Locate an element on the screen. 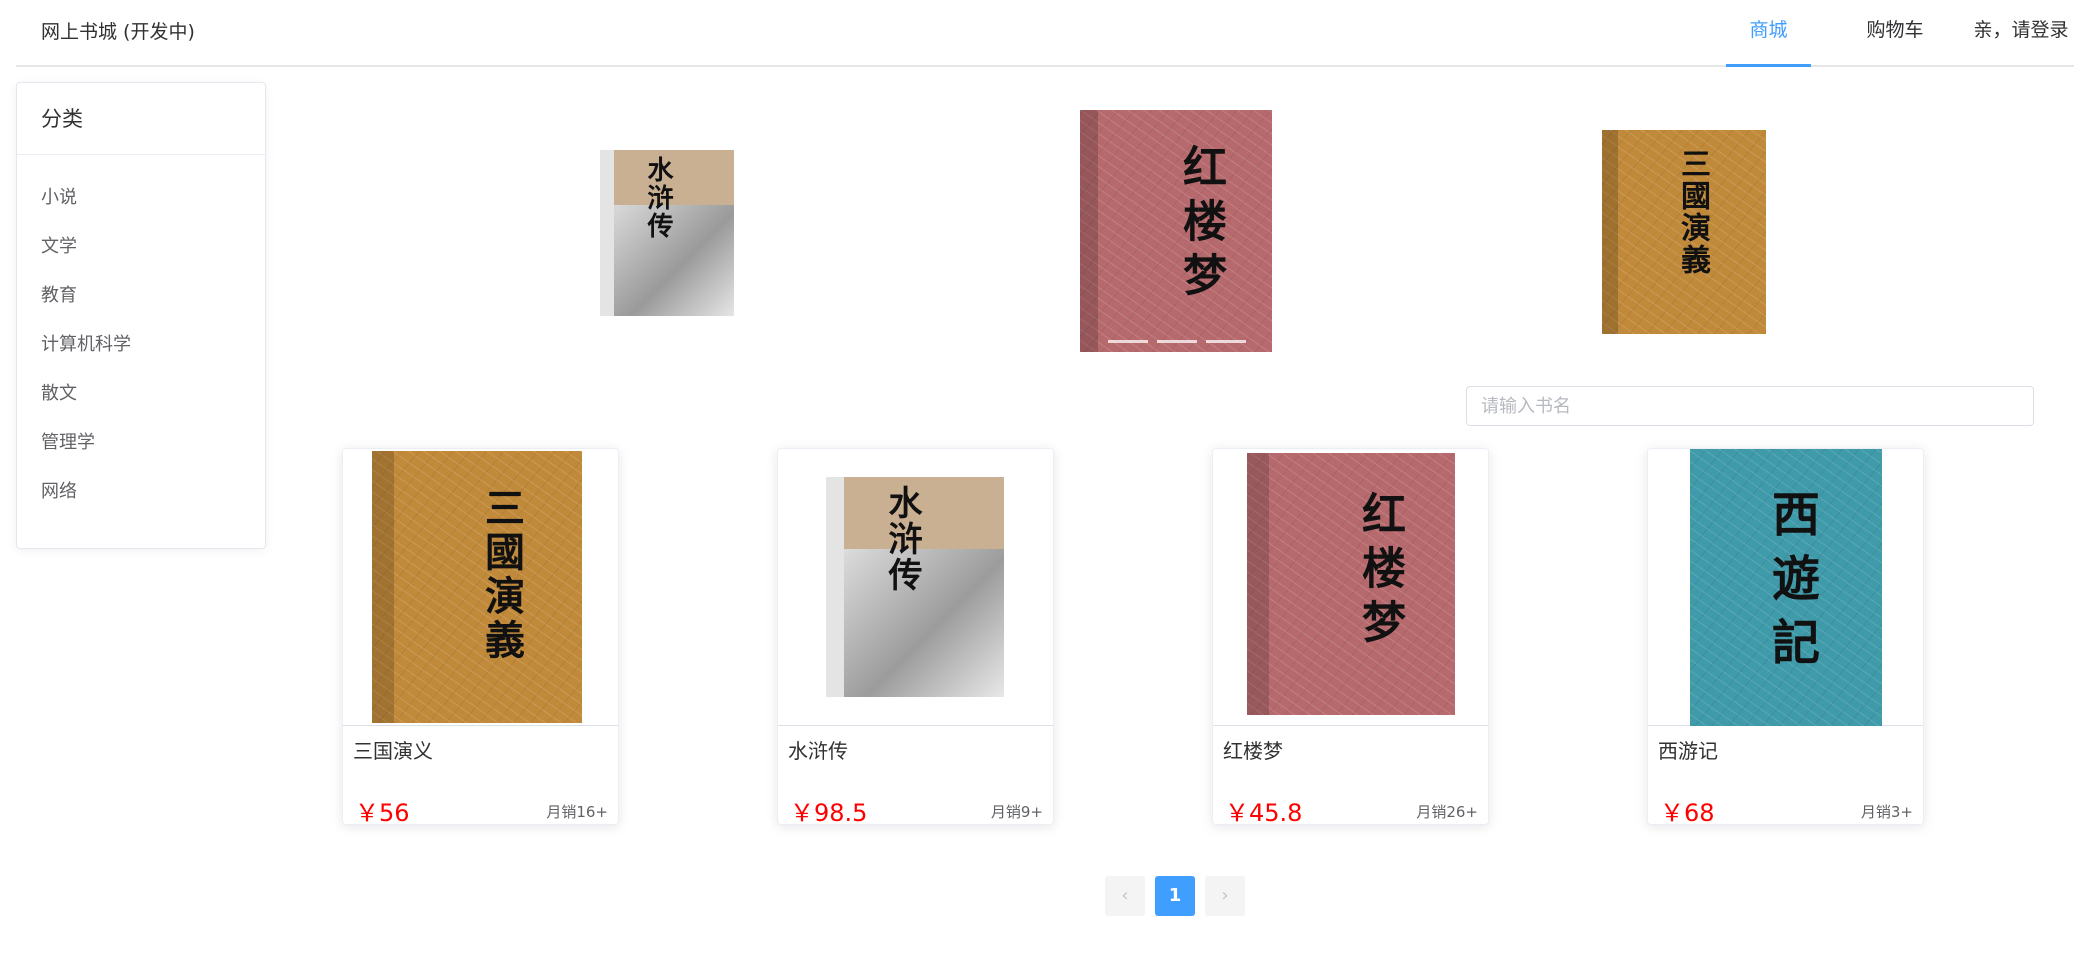 Image resolution: width=2083 pixels, height=964 pixels. product-name: 三国演义 is located at coordinates (393, 749).